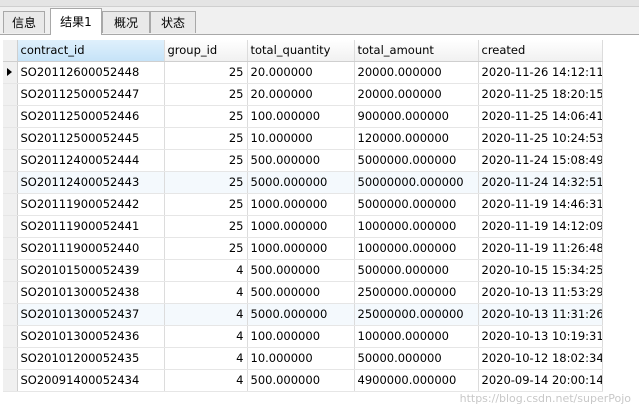 This screenshot has width=639, height=413. Describe the element at coordinates (540, 226) in the screenshot. I see `cell-created: 2020-11-19 14:12:09` at that location.